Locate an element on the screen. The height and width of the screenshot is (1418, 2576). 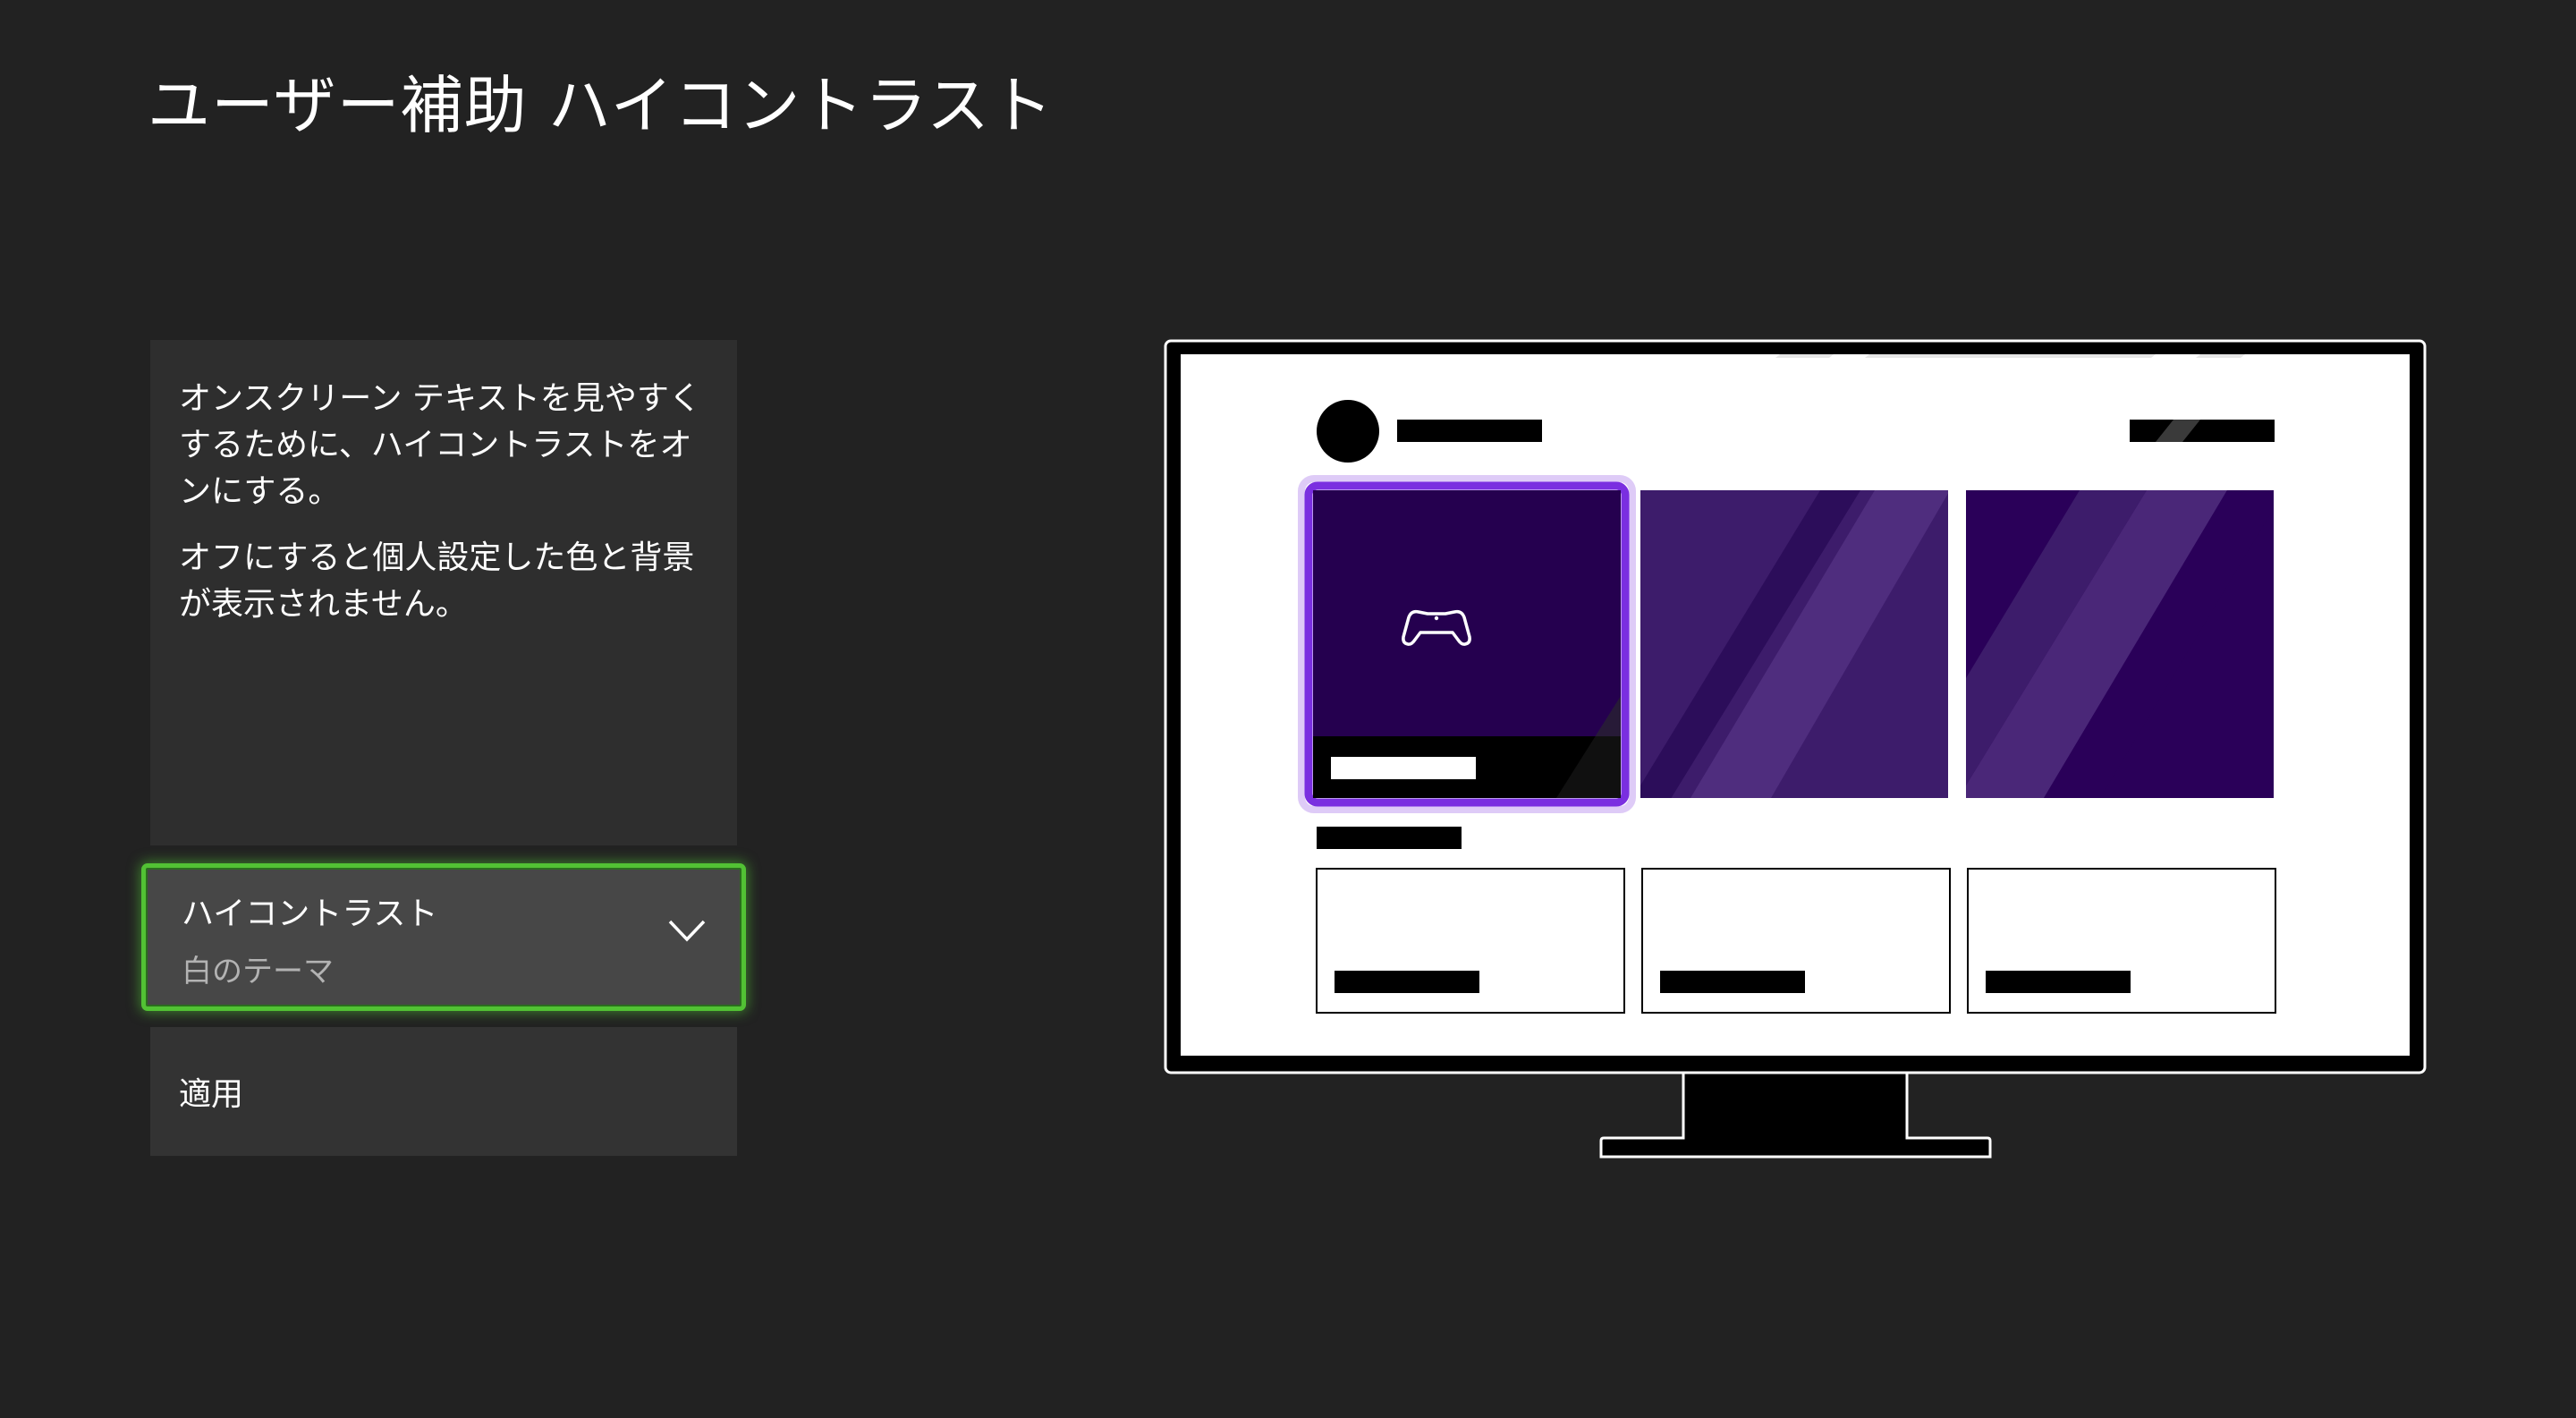
chevron-down-icon is located at coordinates (687, 931).